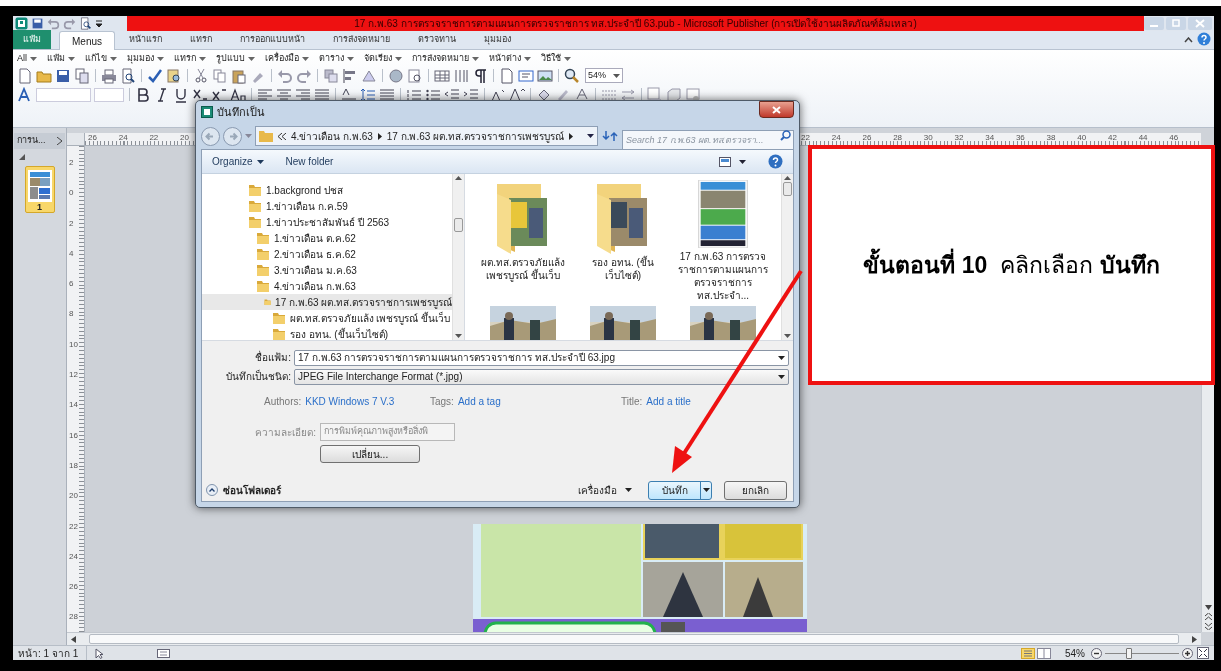 The height and width of the screenshot is (671, 1221). Describe the element at coordinates (201, 75) in the screenshot. I see `cut-icon` at that location.